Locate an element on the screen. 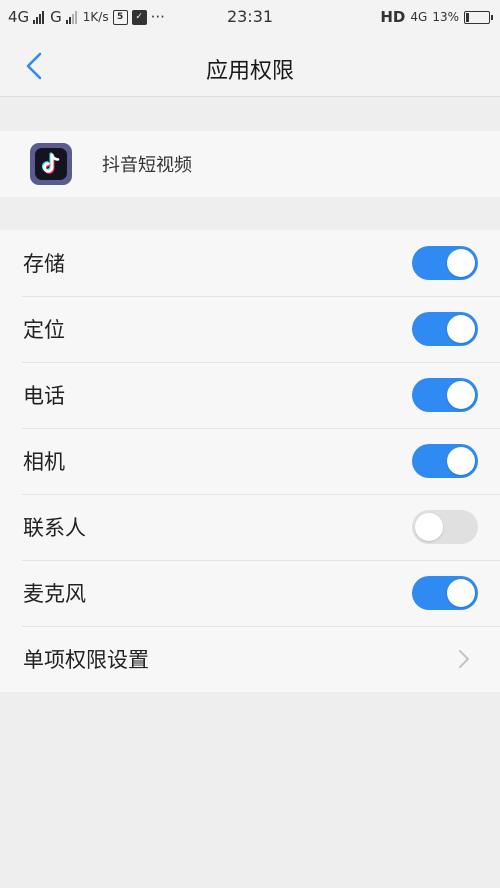 The image size is (500, 888). detail-permission-settings: 单项权限设置 is located at coordinates (250, 659).